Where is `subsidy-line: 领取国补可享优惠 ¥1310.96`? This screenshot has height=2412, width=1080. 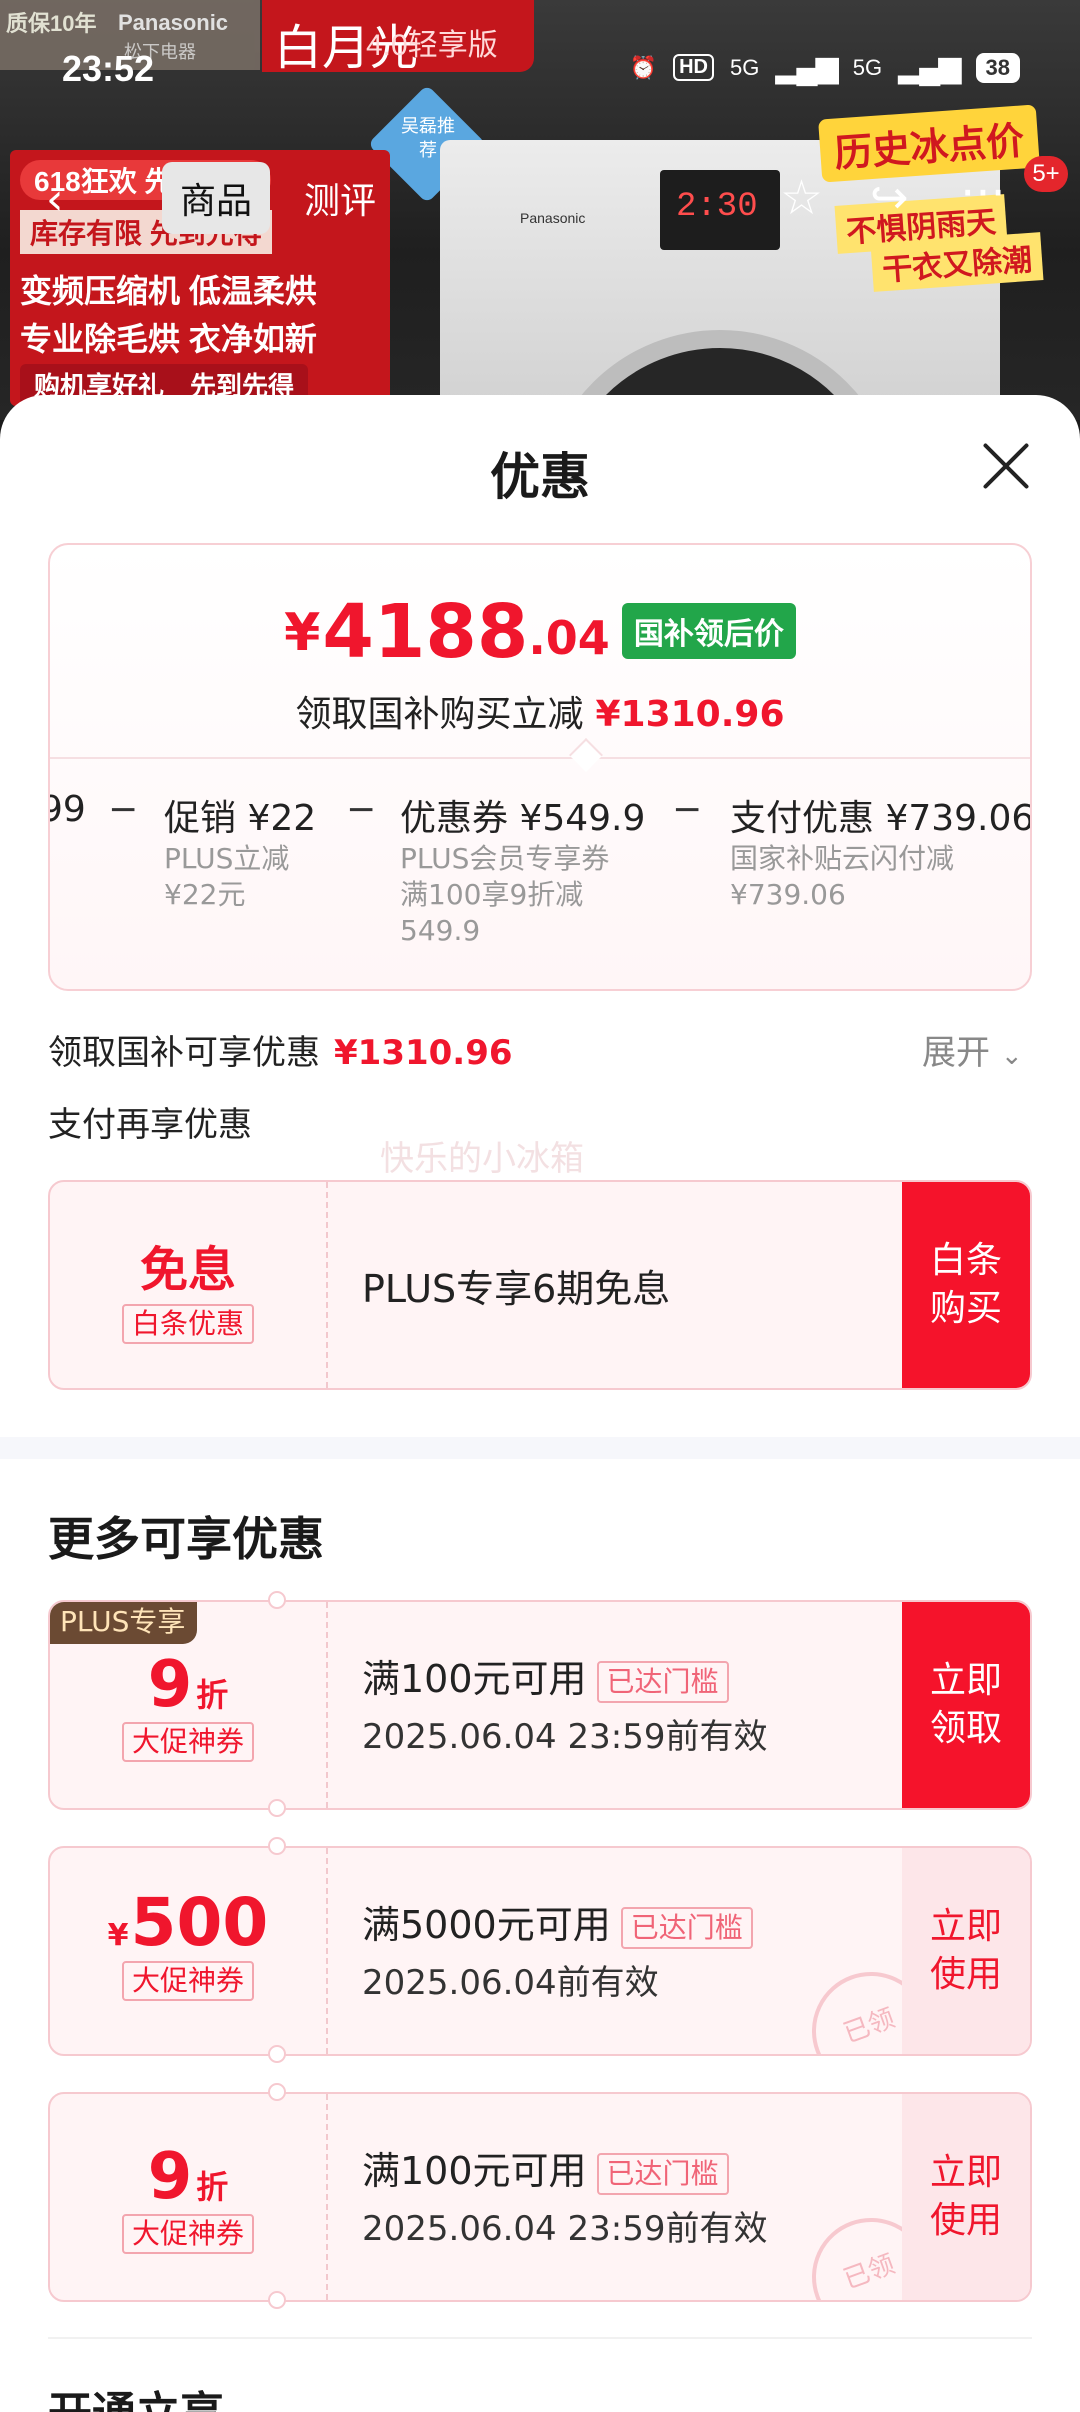 subsidy-line: 领取国补可享优惠 ¥1310.96 is located at coordinates (280, 1049).